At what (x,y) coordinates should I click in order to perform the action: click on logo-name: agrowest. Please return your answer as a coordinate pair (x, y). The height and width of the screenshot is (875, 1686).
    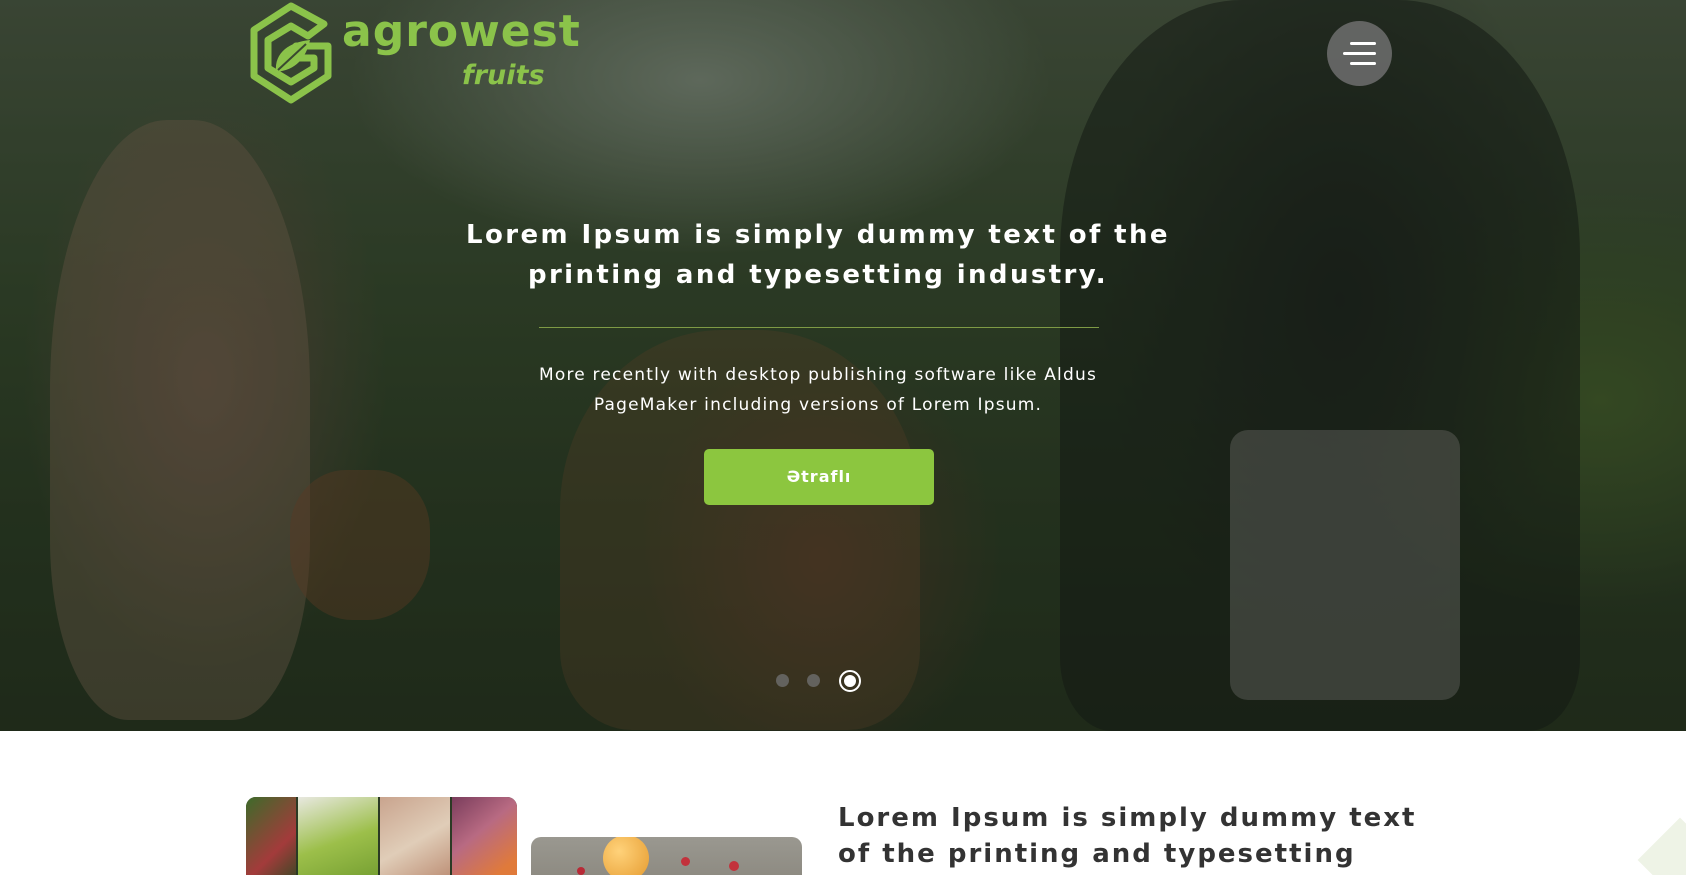
    Looking at the image, I should click on (461, 31).